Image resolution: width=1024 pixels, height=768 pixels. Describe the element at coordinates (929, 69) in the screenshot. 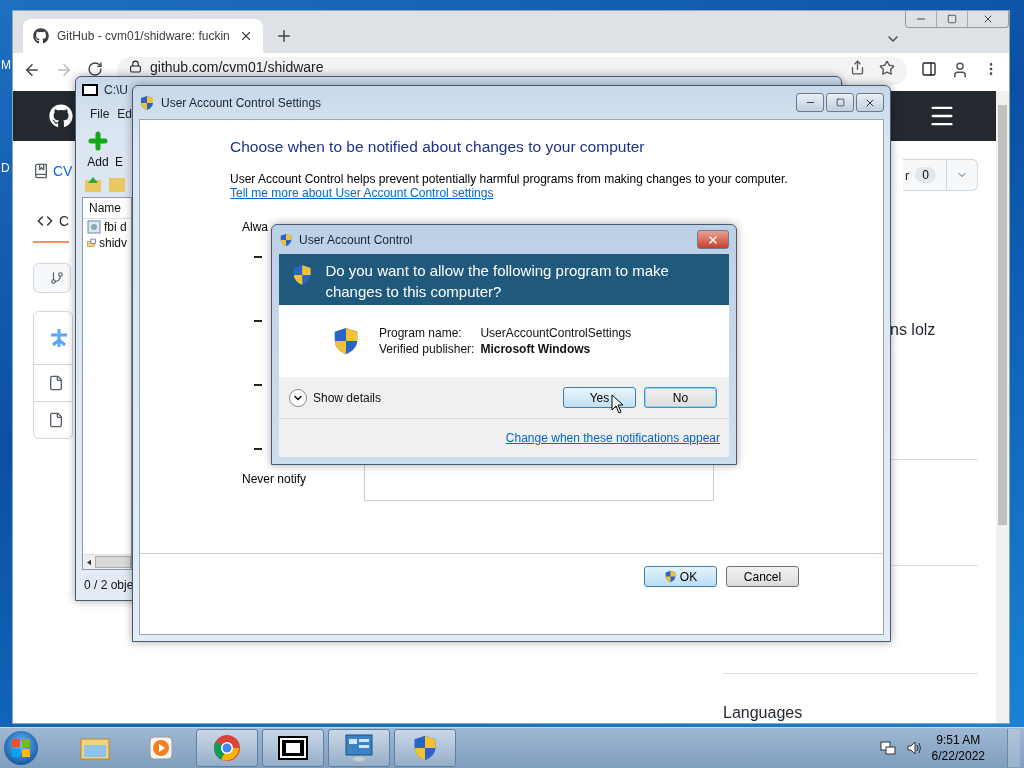

I see `side-panel-icon` at that location.